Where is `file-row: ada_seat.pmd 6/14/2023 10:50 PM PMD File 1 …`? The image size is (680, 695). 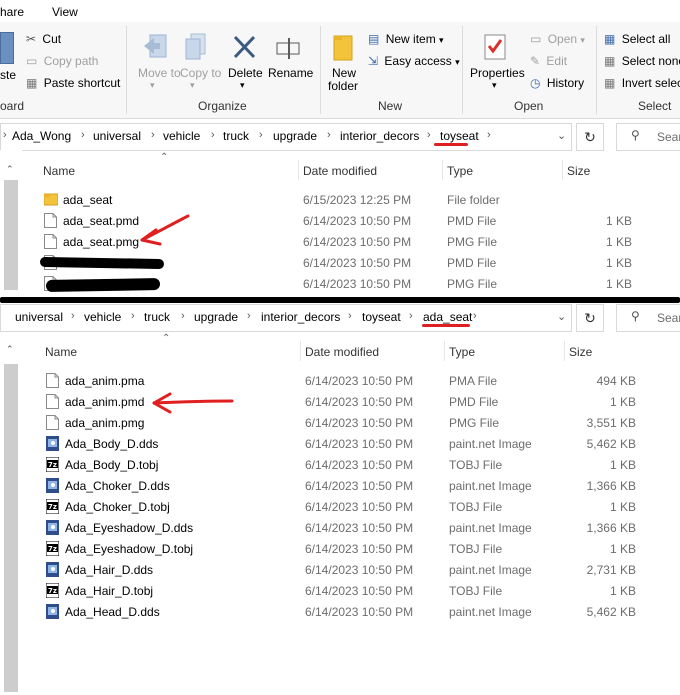
file-row: ada_seat.pmd 6/14/2023 10:50 PM PMD File 1 … is located at coordinates (338, 220).